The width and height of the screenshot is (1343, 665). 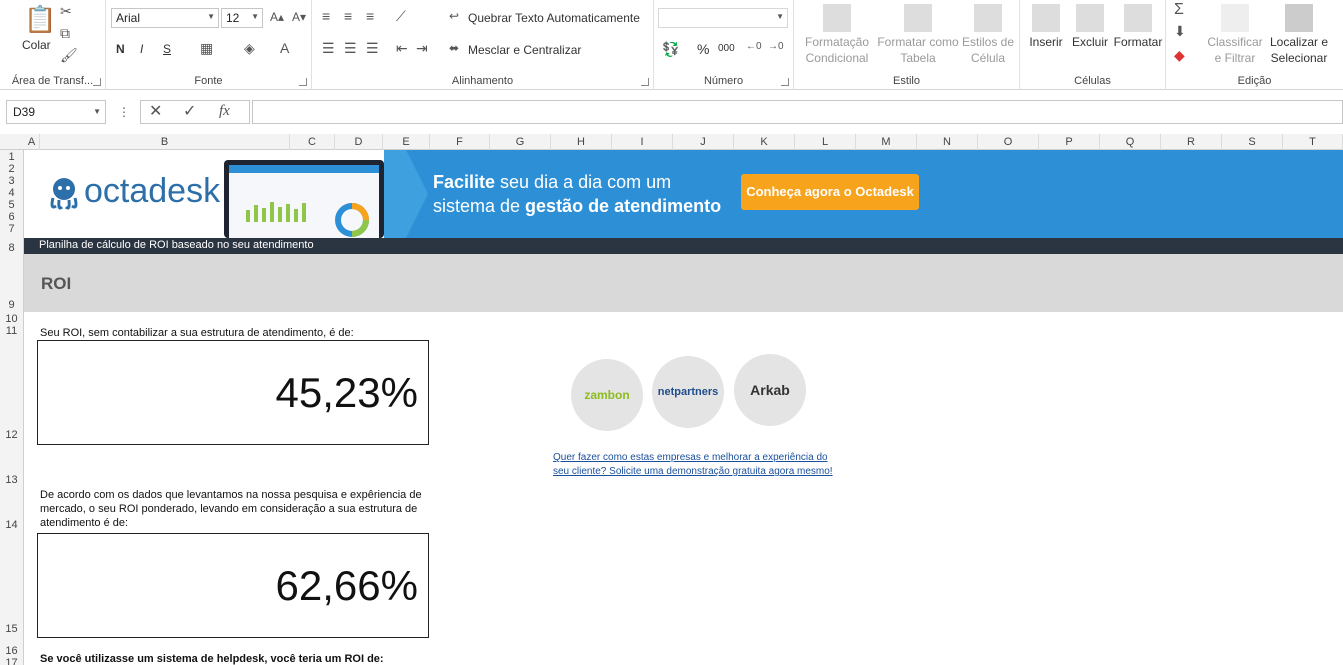 What do you see at coordinates (11, 661) in the screenshot?
I see `row-header-17: 17` at bounding box center [11, 661].